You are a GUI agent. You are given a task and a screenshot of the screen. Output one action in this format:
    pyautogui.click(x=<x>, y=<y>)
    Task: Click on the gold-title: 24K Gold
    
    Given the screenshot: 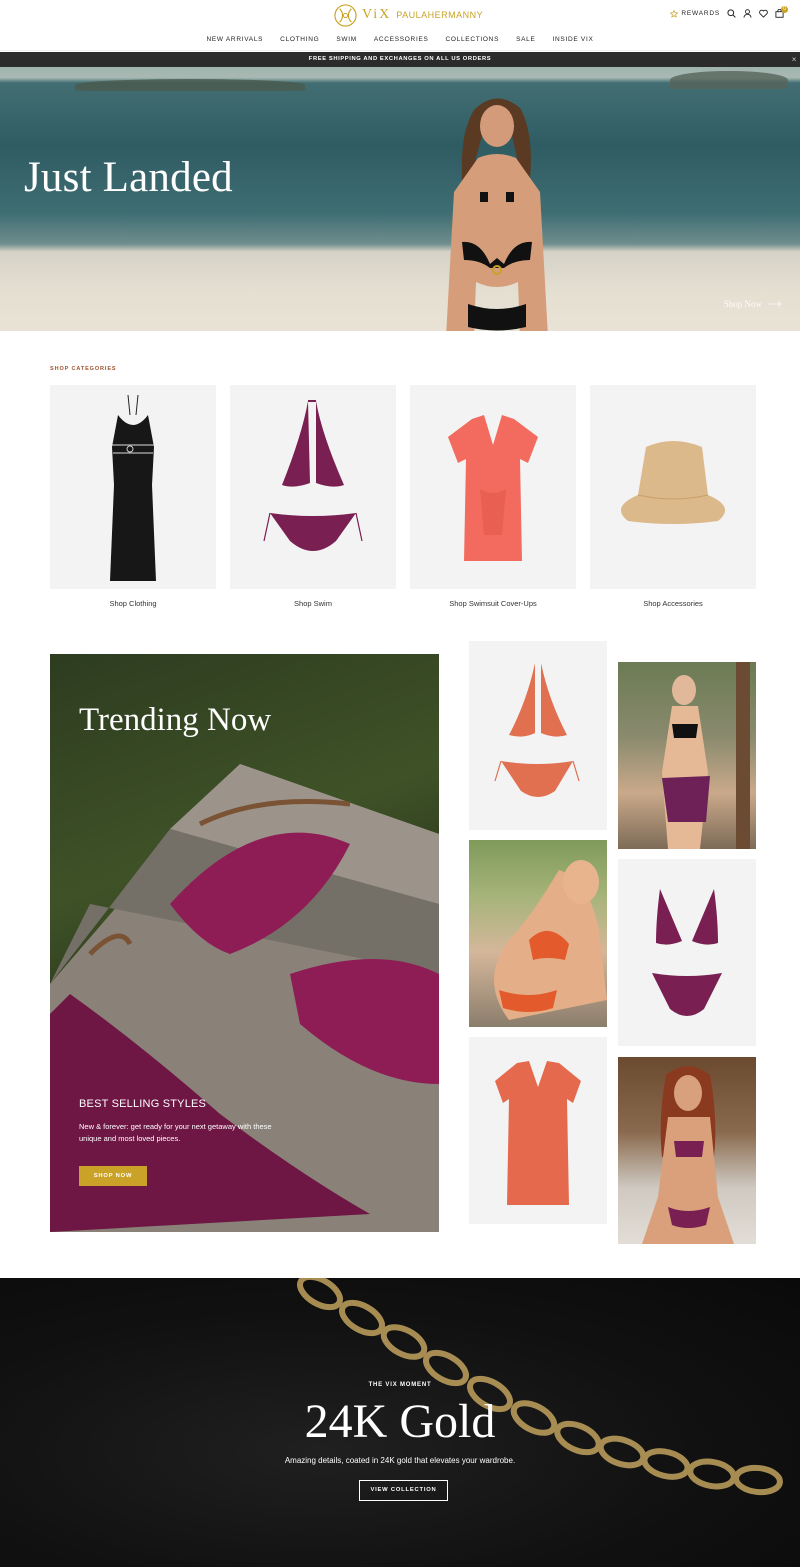 What is the action you would take?
    pyautogui.click(x=400, y=1421)
    